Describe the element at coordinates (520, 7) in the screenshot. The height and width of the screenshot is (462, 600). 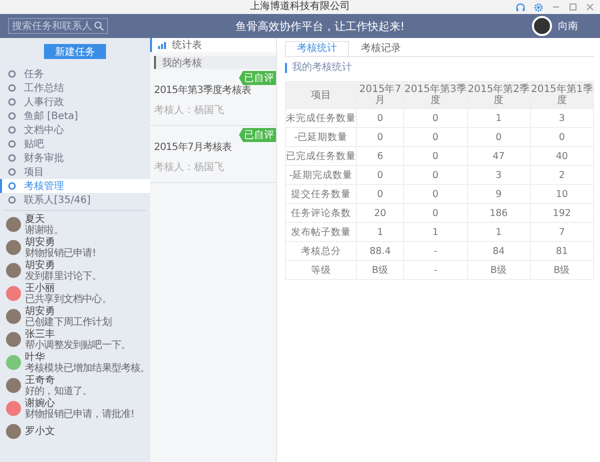
I see `headset-icon` at that location.